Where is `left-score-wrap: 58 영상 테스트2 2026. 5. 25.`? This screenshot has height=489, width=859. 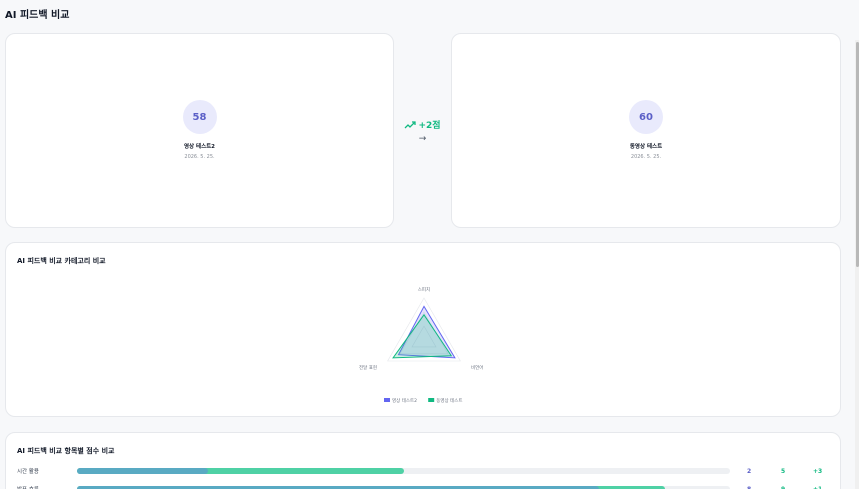
left-score-wrap: 58 영상 테스트2 2026. 5. 25. is located at coordinates (199, 130).